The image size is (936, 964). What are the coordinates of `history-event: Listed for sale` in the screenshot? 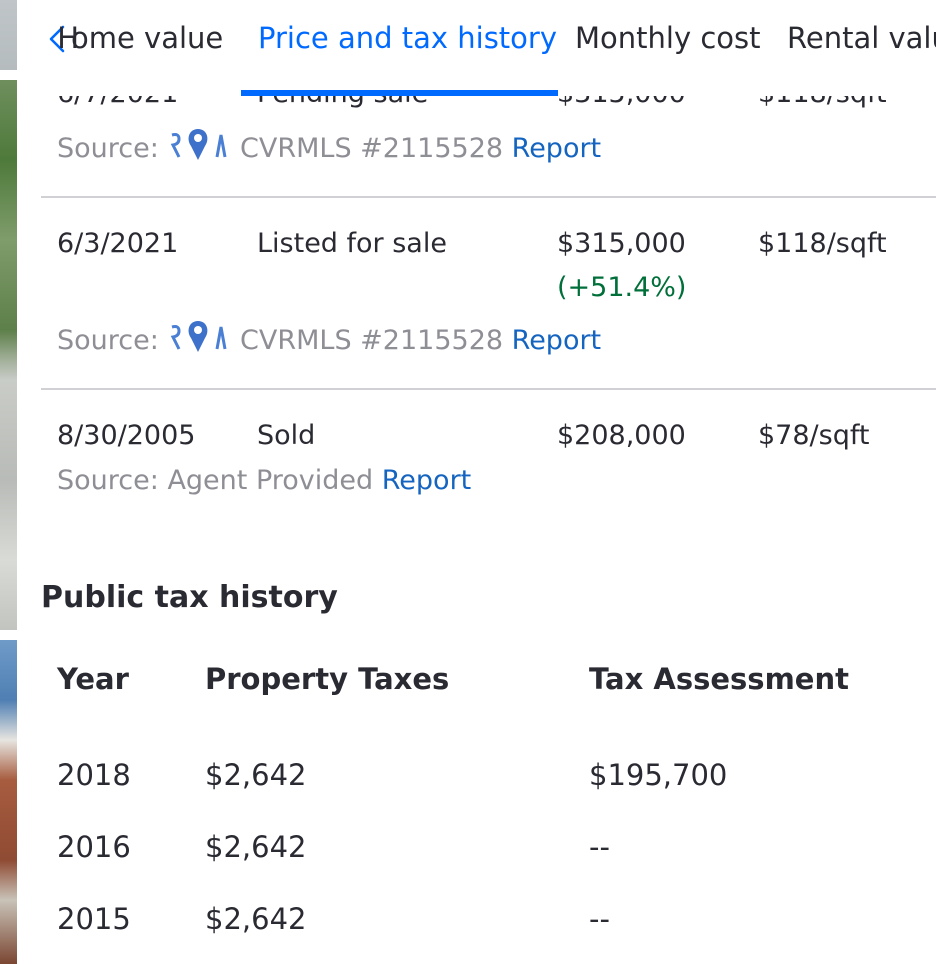 It's located at (352, 243).